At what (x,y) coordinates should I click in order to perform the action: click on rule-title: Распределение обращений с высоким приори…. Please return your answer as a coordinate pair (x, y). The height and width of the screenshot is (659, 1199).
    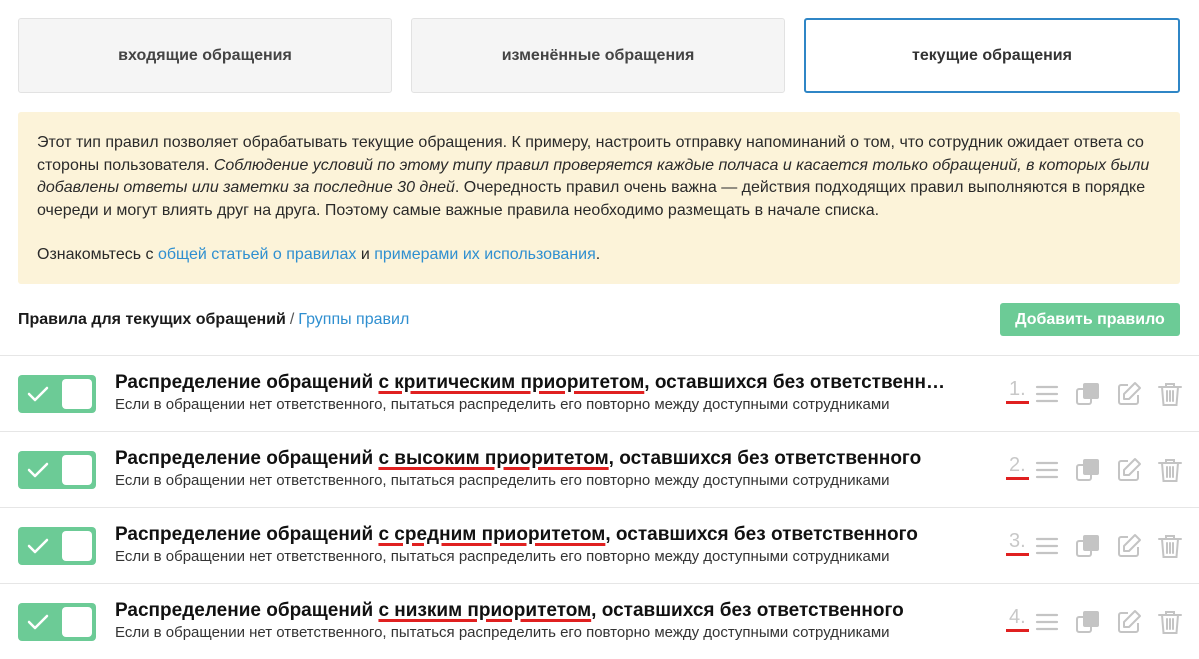
    Looking at the image, I should click on (535, 459).